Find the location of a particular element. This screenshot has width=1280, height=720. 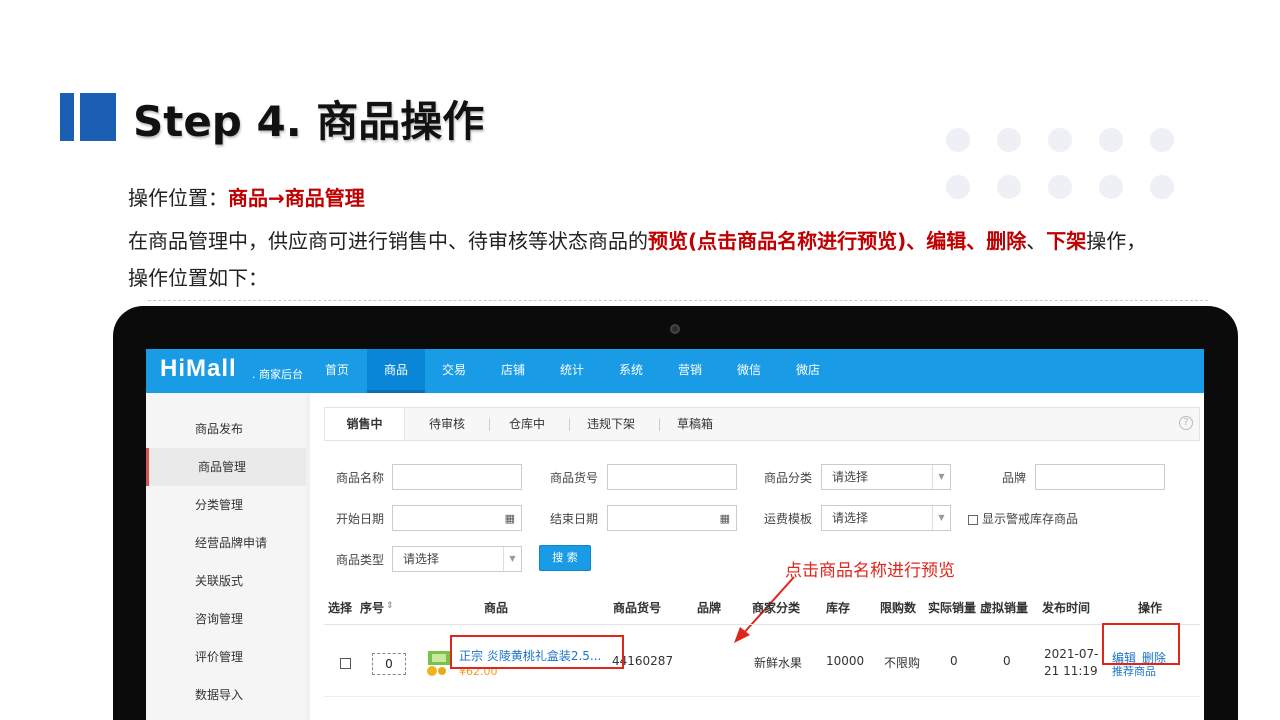

top-nav: HiMall . 商家后台 首页 商品 交易 店铺 统计 系统 营销 微信 微店 is located at coordinates (675, 371).